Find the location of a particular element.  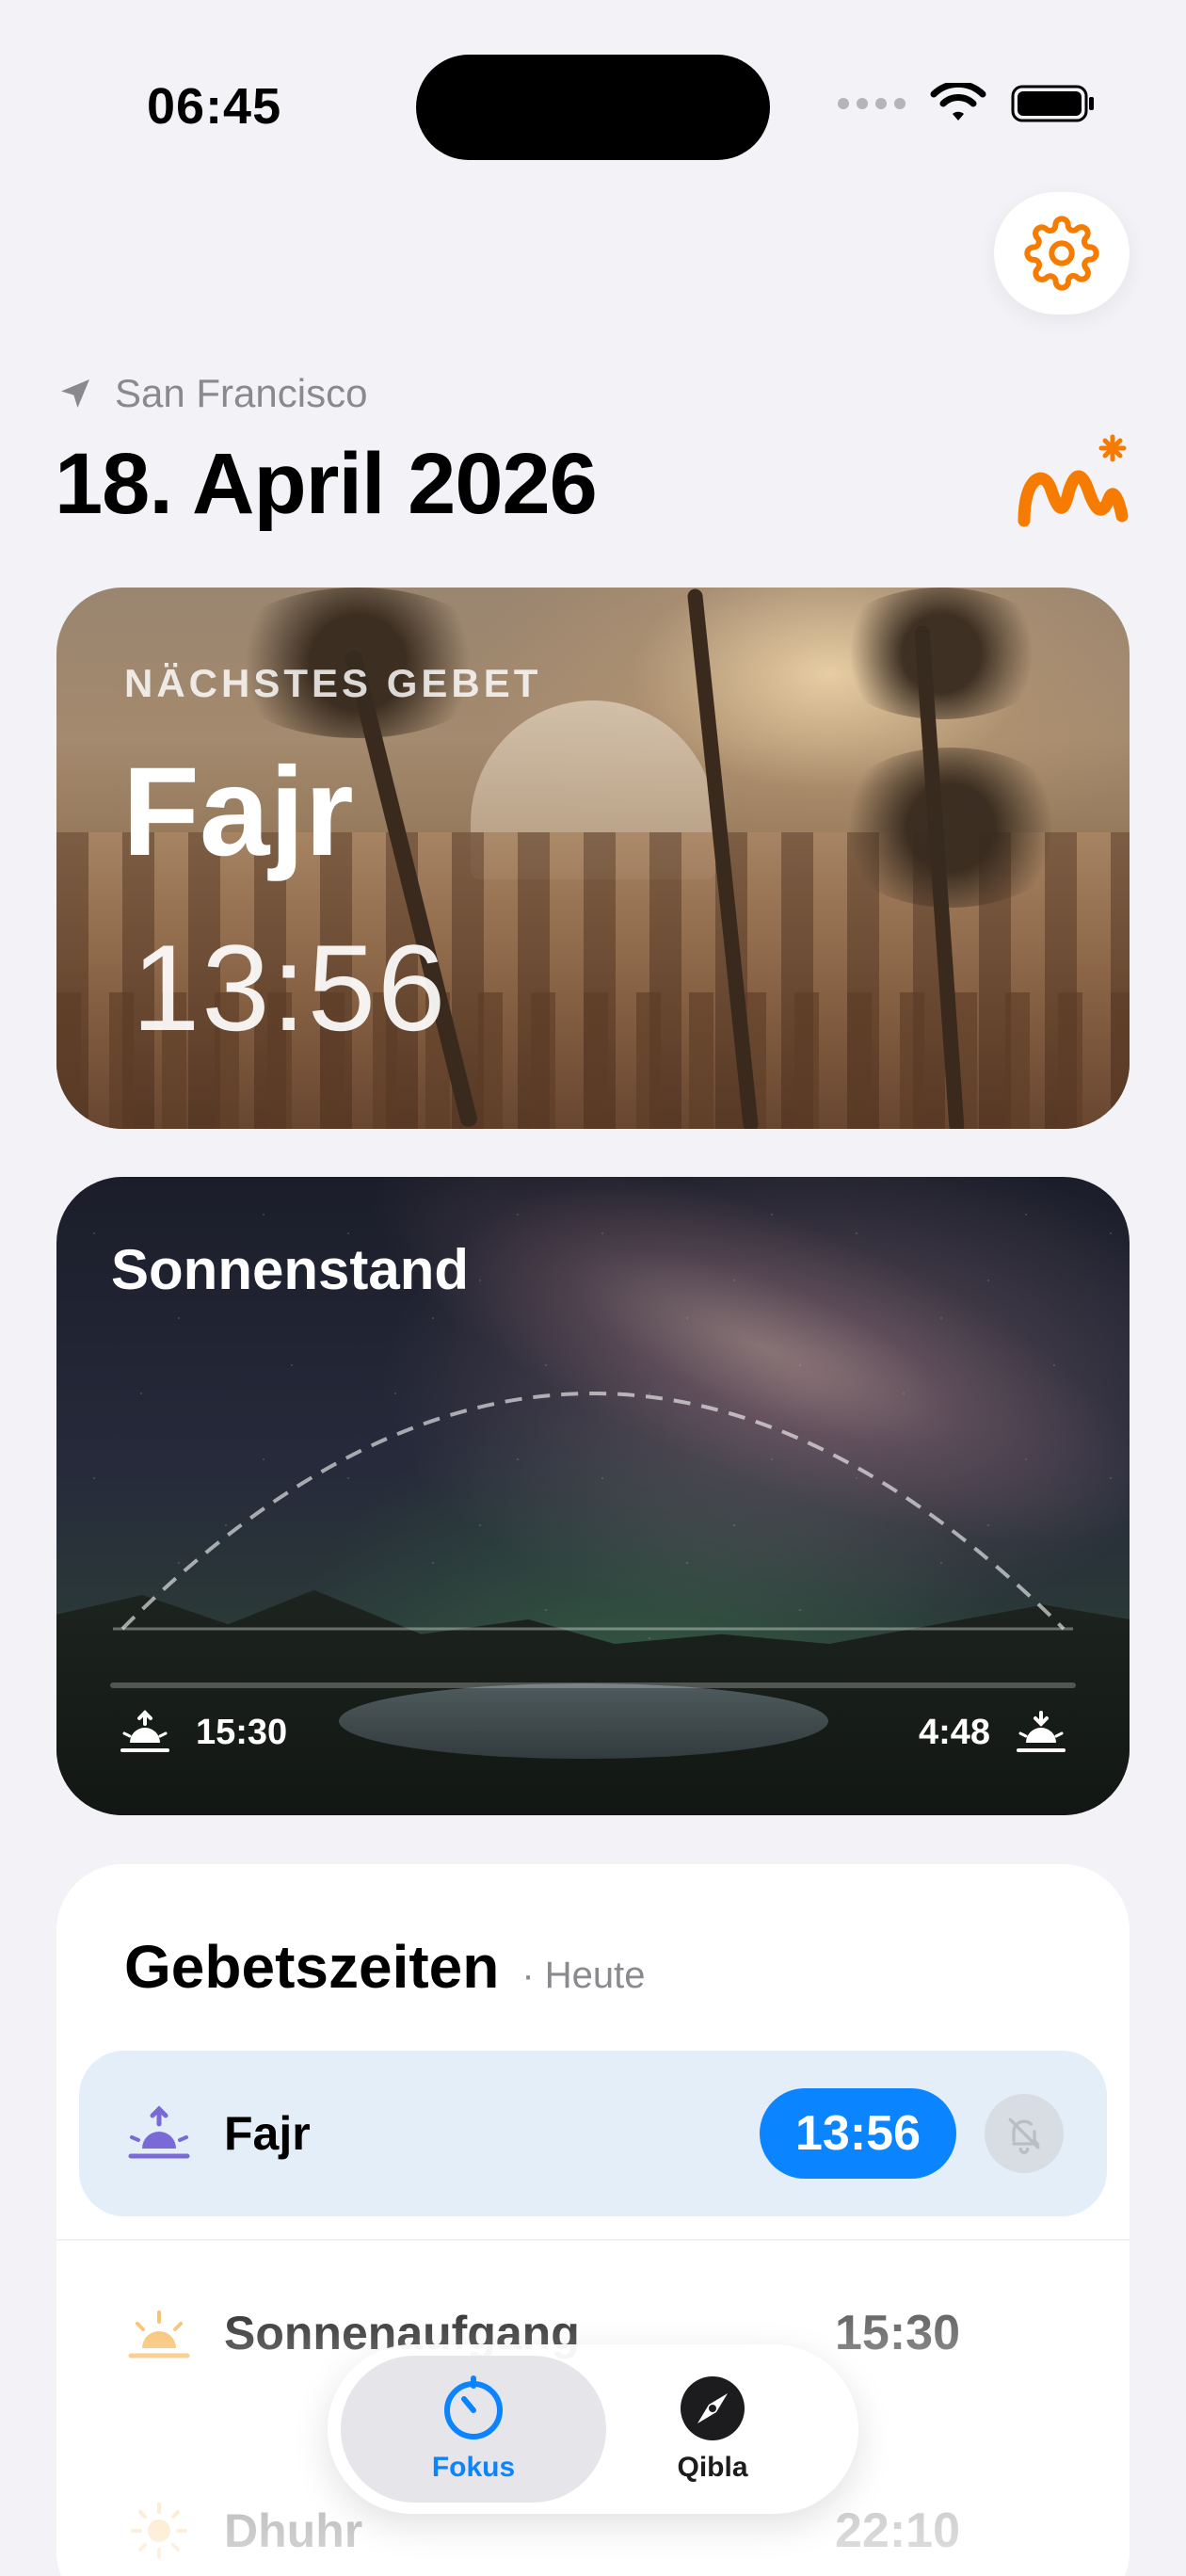

location: San Francisco is located at coordinates (211, 393).